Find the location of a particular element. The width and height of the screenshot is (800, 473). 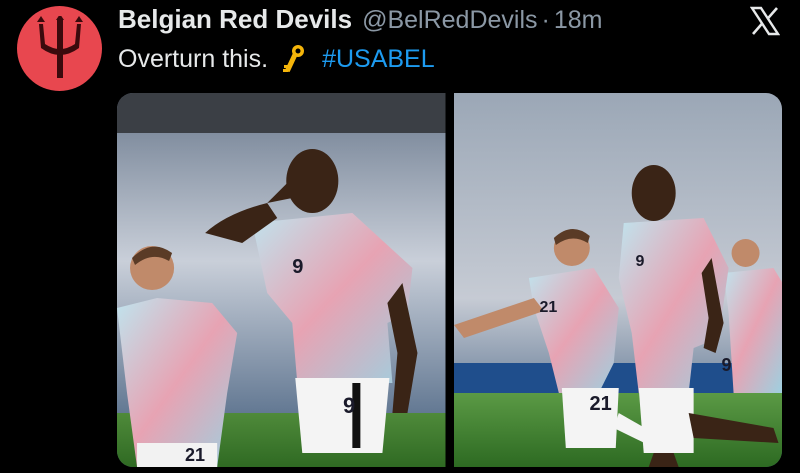

avatar is located at coordinates (59, 48).